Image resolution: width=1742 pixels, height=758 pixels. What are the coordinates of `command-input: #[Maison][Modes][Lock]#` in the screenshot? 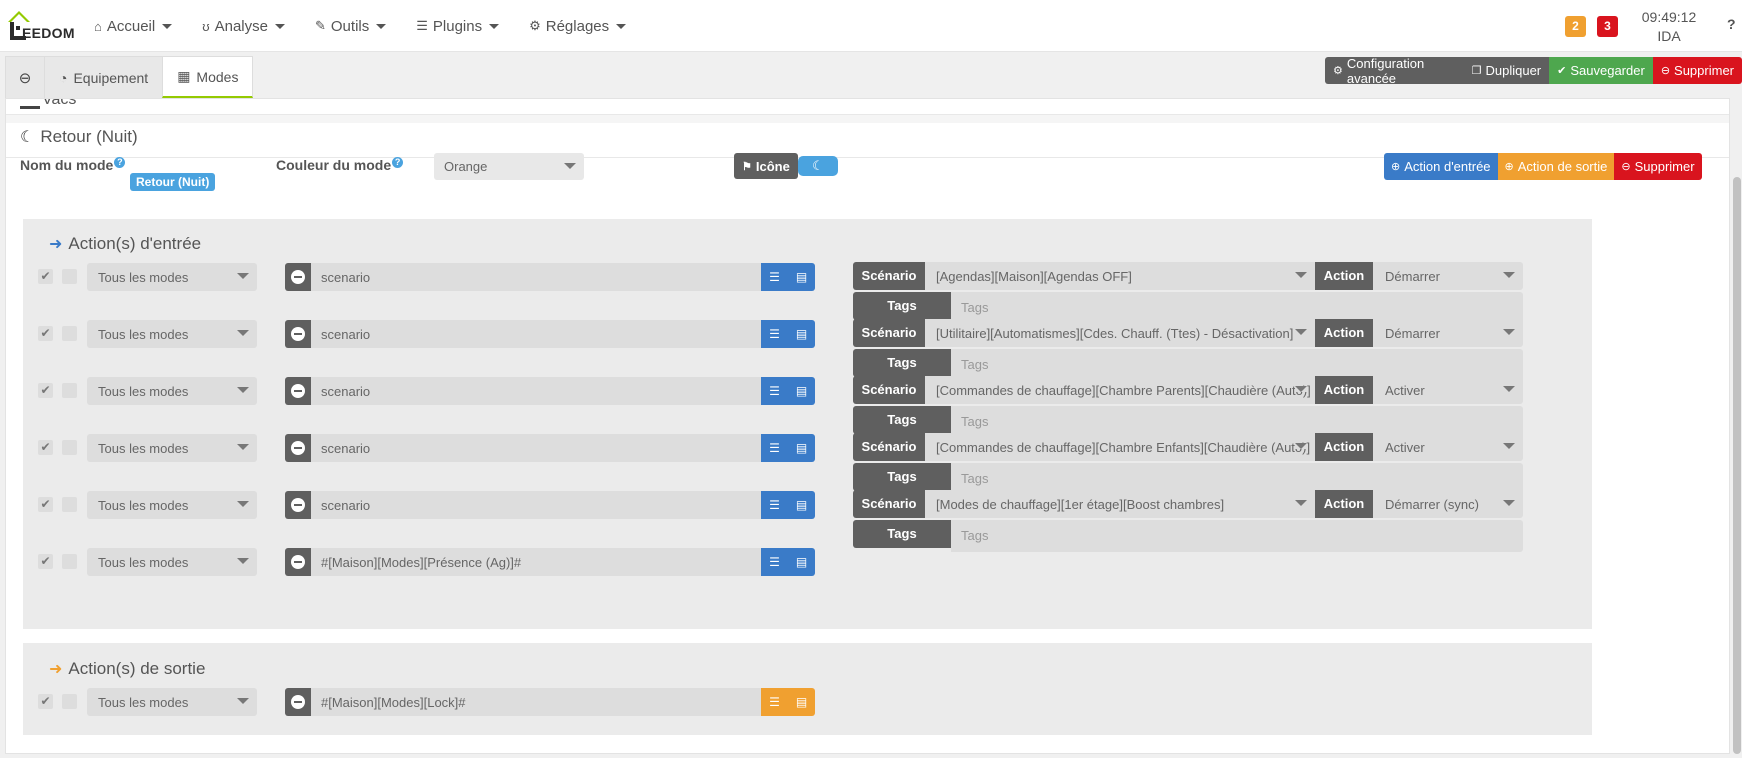 It's located at (536, 702).